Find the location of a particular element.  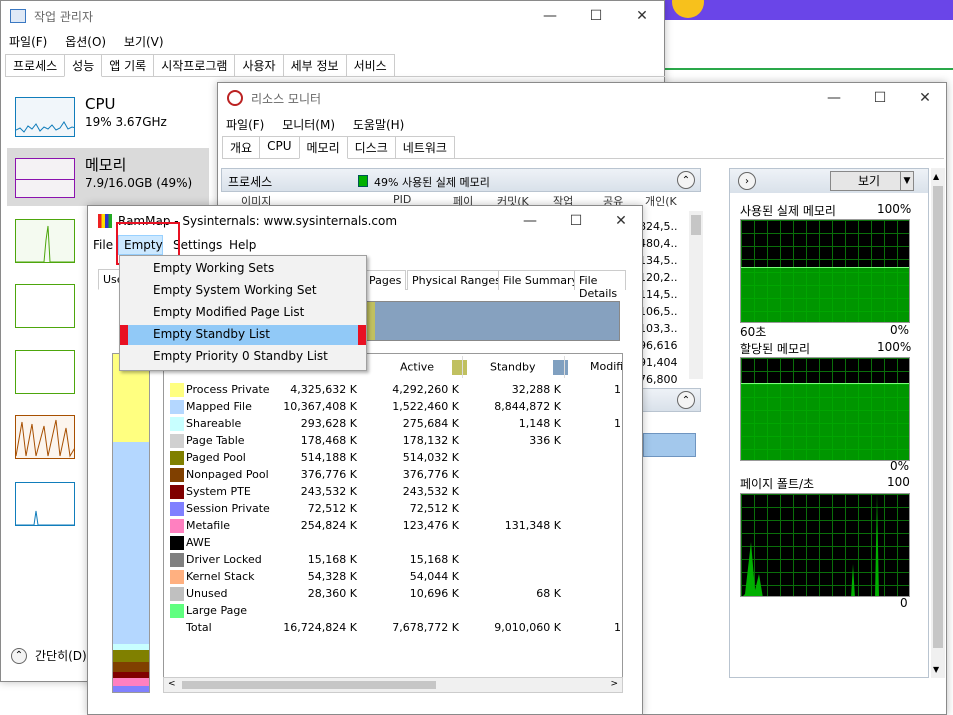

row-standby: 68 K is located at coordinates (548, 593).